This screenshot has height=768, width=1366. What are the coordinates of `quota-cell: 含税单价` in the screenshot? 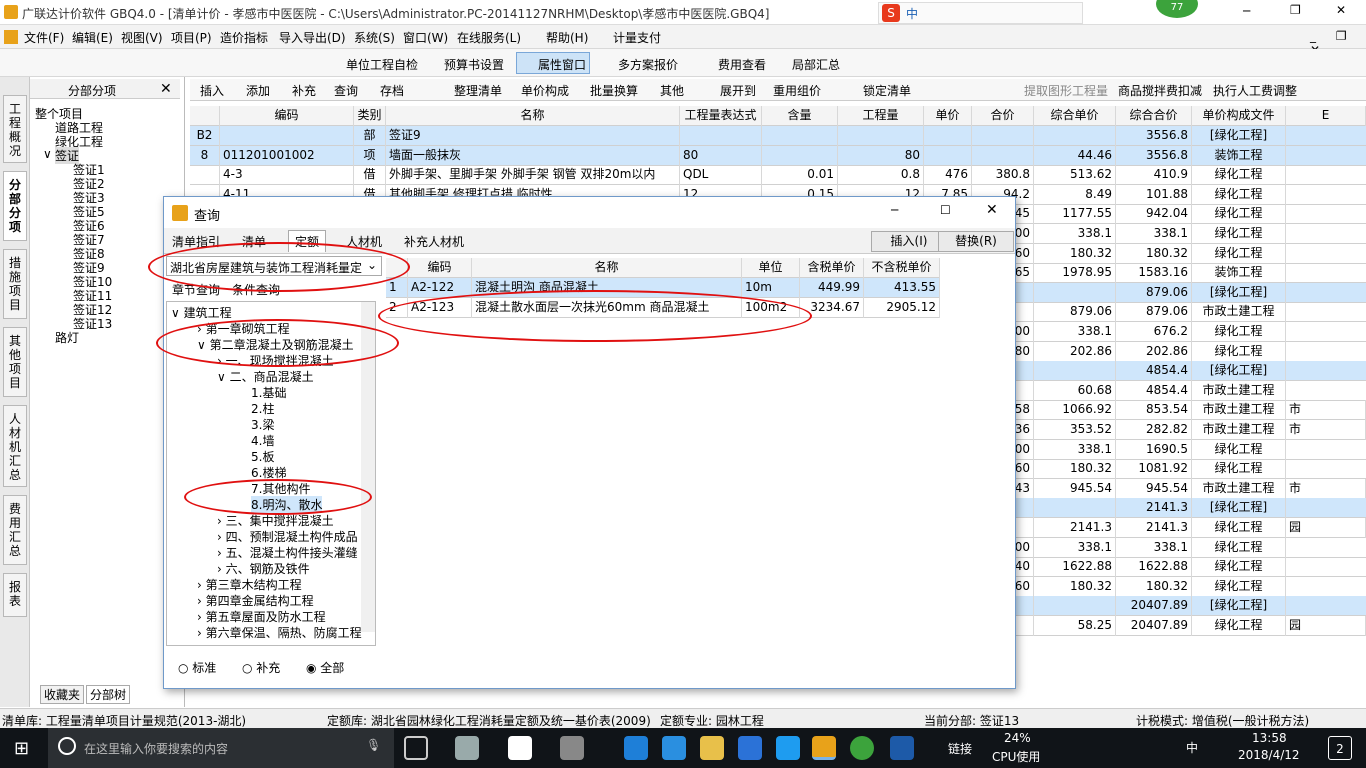 It's located at (832, 268).